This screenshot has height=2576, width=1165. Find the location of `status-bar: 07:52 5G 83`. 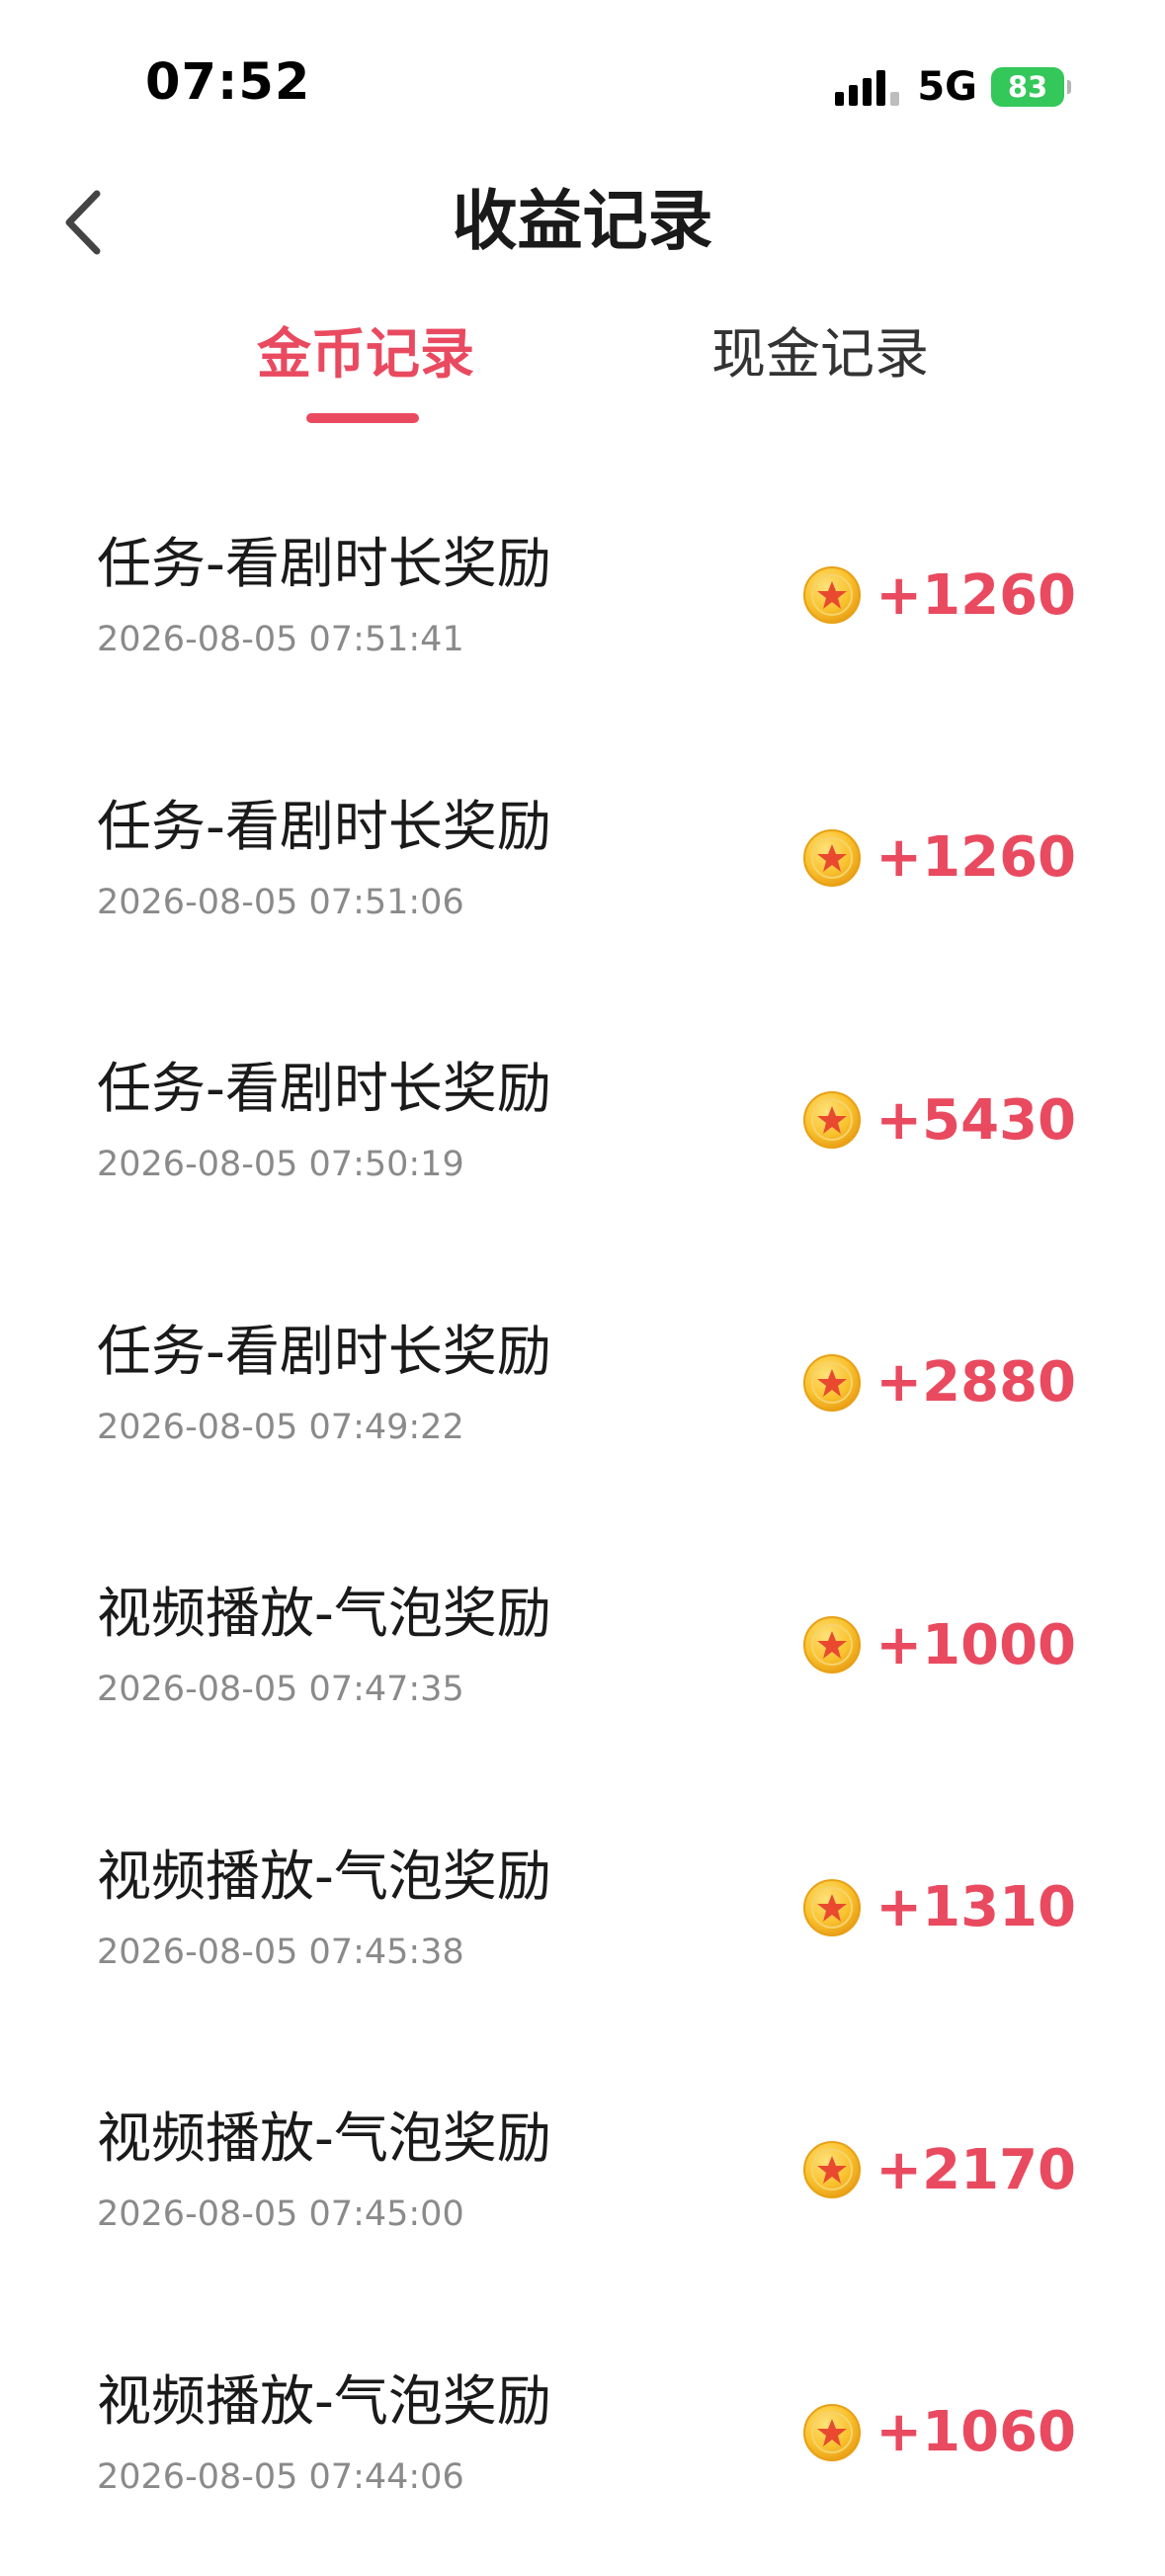

status-bar: 07:52 5G 83 is located at coordinates (582, 74).